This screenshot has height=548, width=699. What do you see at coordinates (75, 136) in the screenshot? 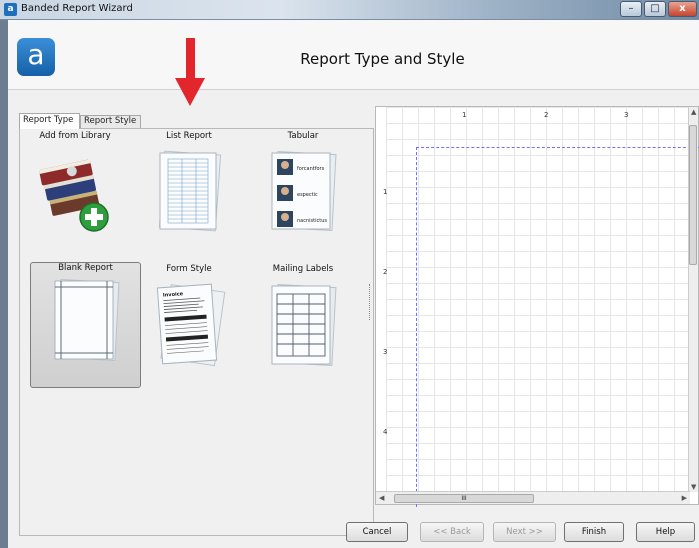
I see `tile-label: Add from Library` at bounding box center [75, 136].